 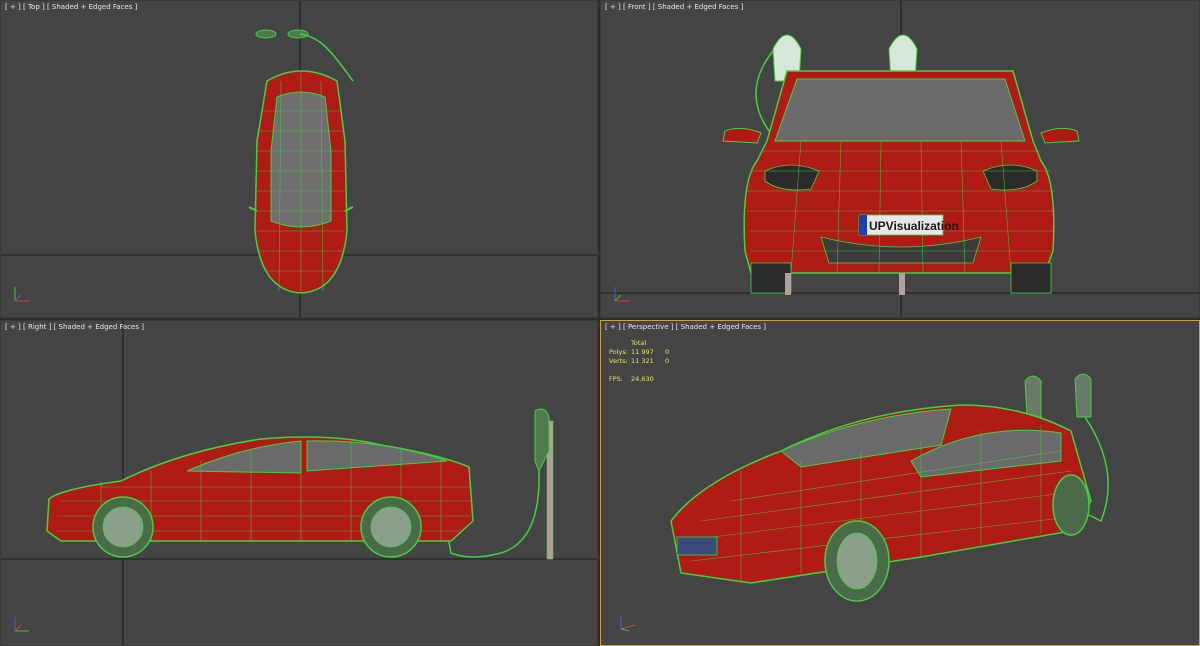 What do you see at coordinates (71, 7) in the screenshot?
I see `viewport-top-label: [ + ] [ Top ] [ Shaded + Edged Faces ]` at bounding box center [71, 7].